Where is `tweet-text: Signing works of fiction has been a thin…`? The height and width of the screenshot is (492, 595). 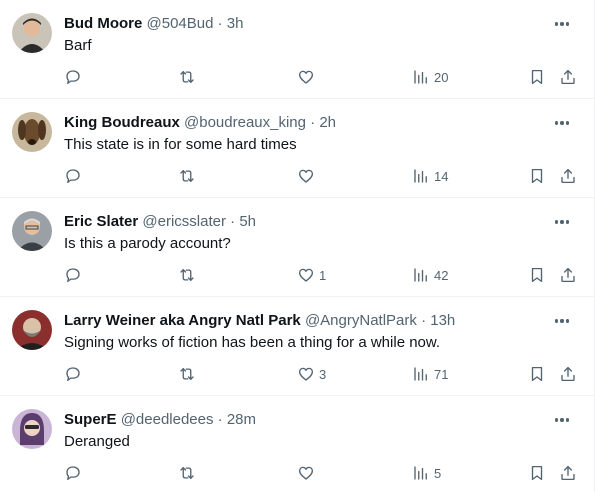
tweet-text: Signing works of fiction has been a thin… is located at coordinates (252, 342).